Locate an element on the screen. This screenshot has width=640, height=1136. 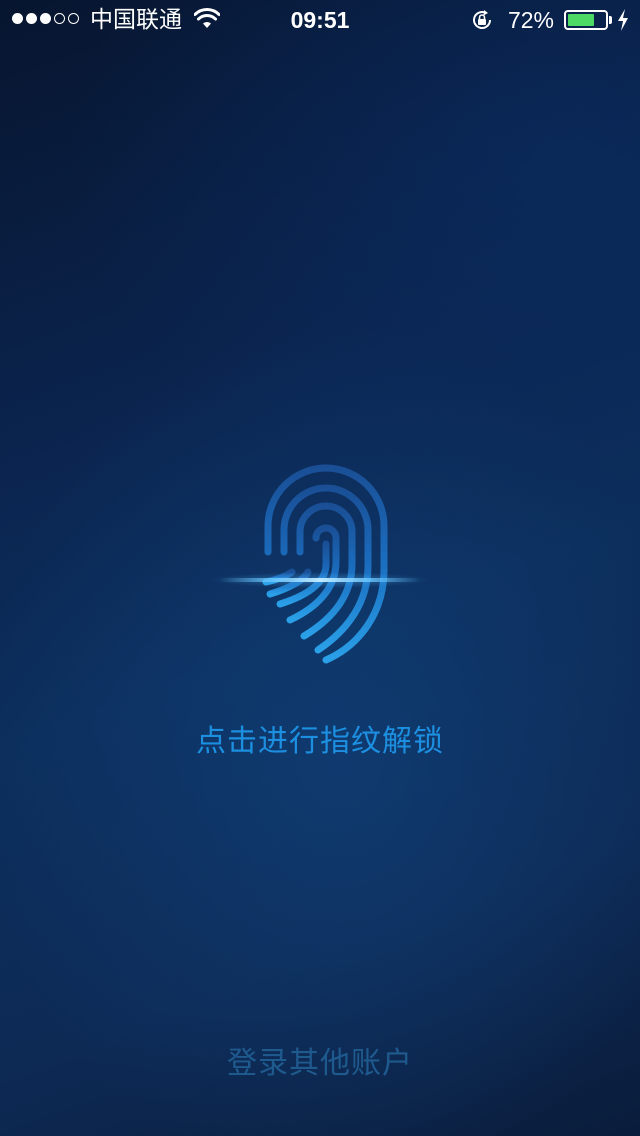
battery-nub is located at coordinates (610, 20).